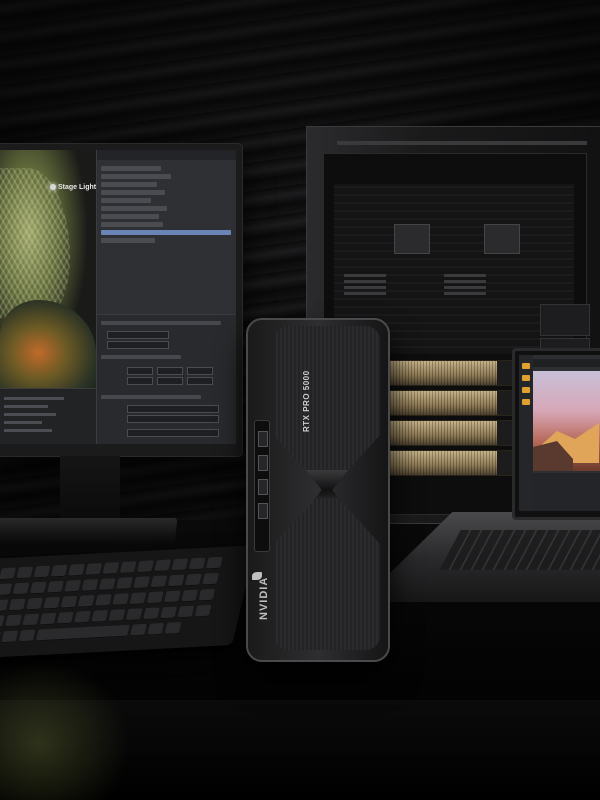 This screenshot has width=600, height=800. I want to click on gpu-model-label: RTX PRO 5000, so click(306, 401).